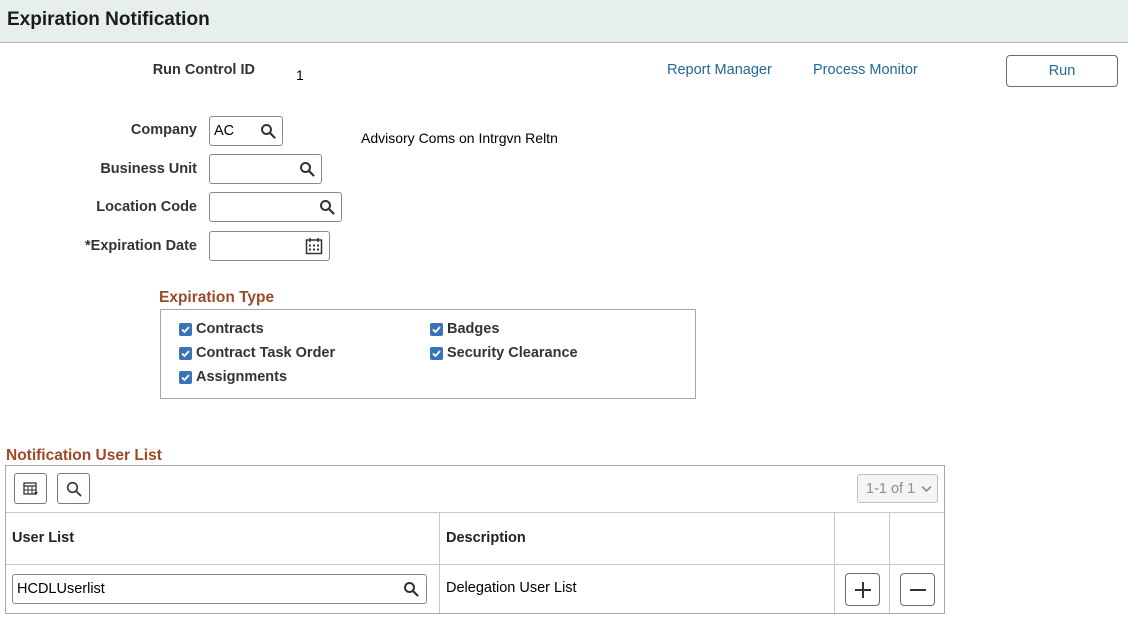 This screenshot has width=1128, height=624. I want to click on plus-icon, so click(862, 589).